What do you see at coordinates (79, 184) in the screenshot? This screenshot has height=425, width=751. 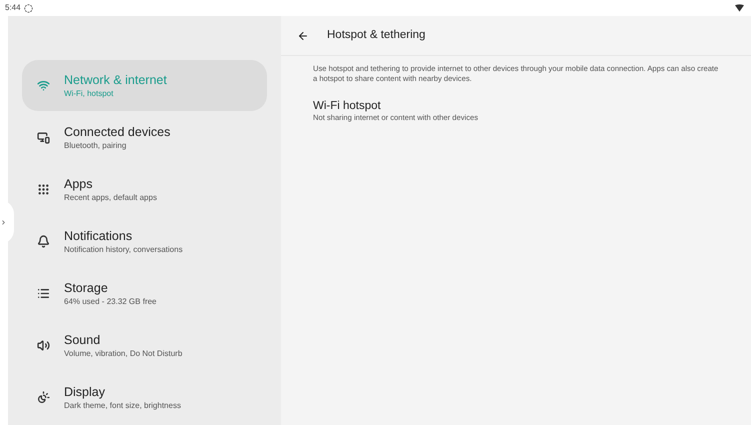 I see `item-title: Apps` at bounding box center [79, 184].